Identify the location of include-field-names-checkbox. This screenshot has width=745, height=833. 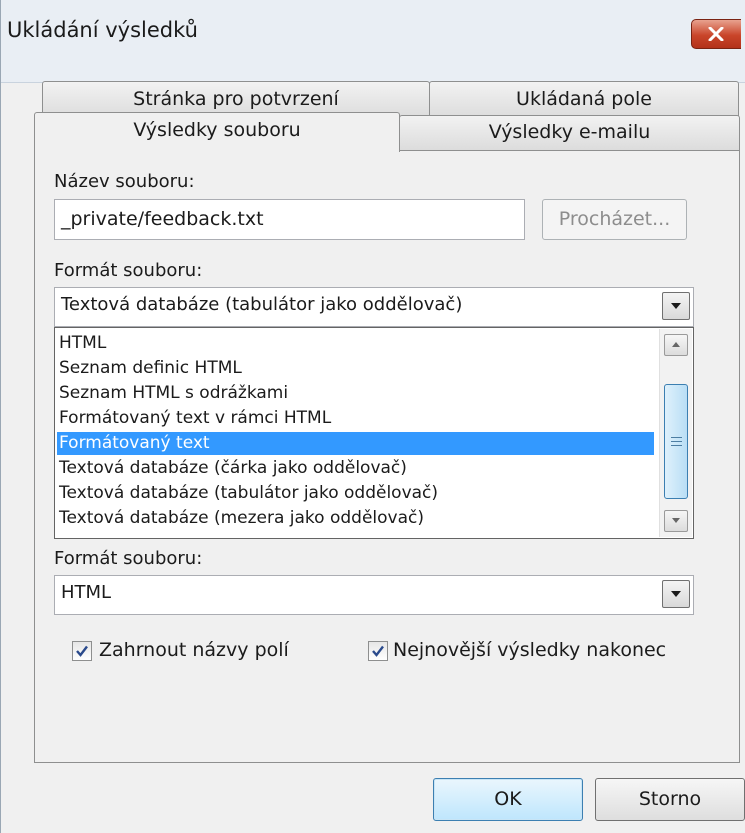
(82, 651).